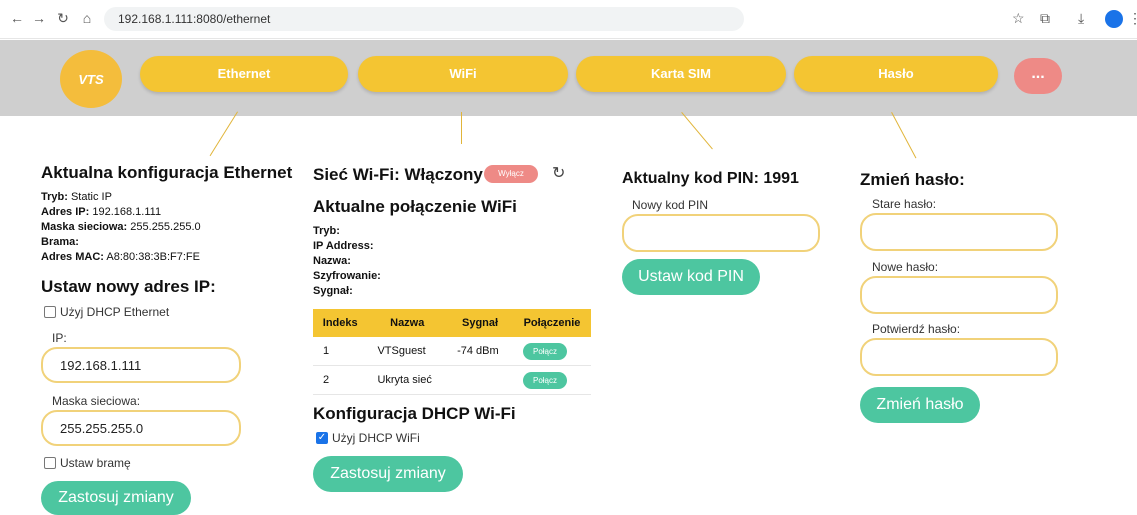 The image size is (1137, 515). I want to click on nav-ethernet: Ethernet, so click(244, 74).